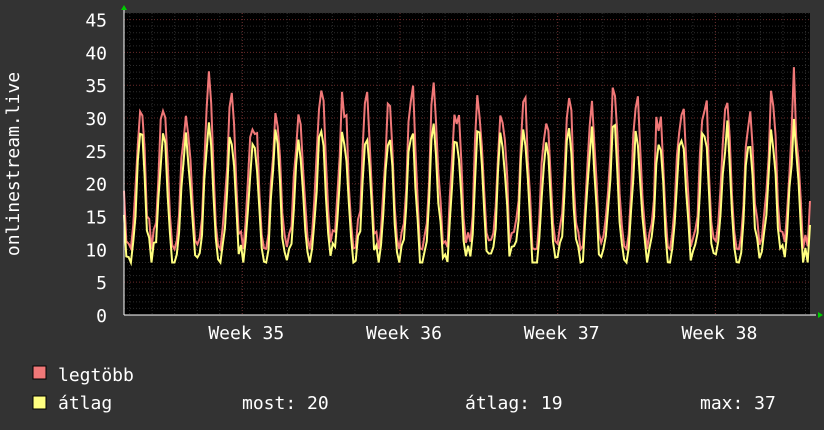 The image size is (824, 430). What do you see at coordinates (246, 333) in the screenshot?
I see `x-tick-label: Week 35` at bounding box center [246, 333].